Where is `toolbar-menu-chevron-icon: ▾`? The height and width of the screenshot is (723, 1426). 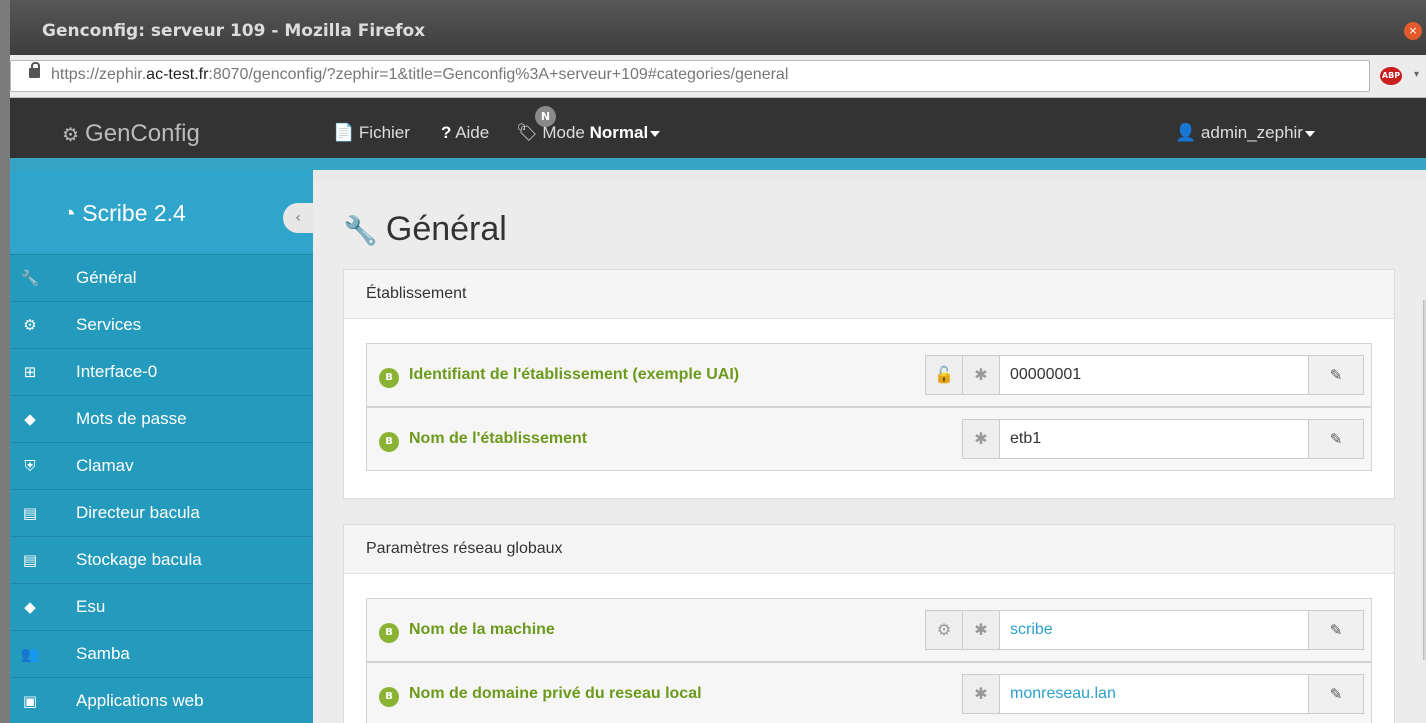
toolbar-menu-chevron-icon: ▾ is located at coordinates (1416, 74).